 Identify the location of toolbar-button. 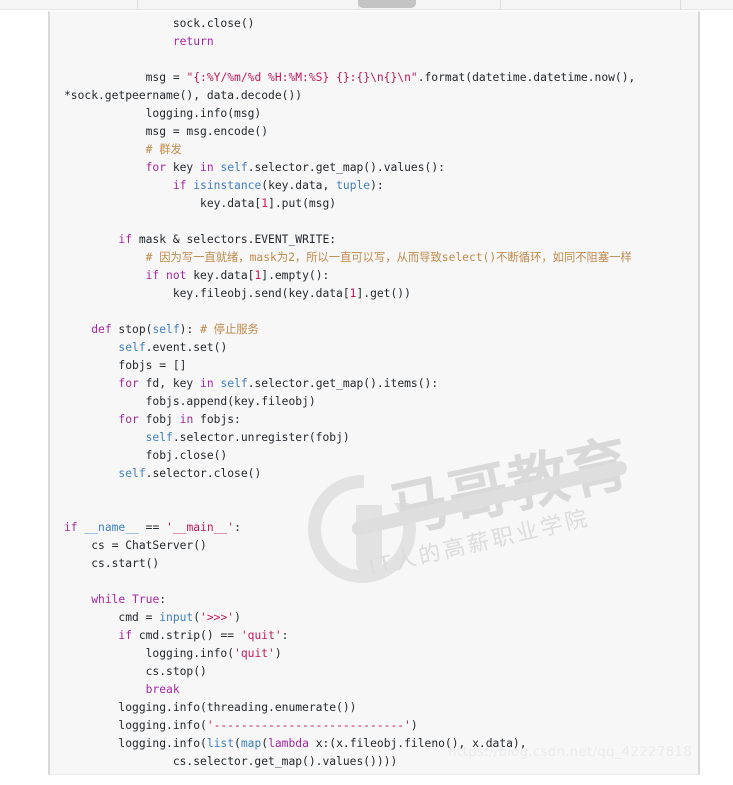
(387, 4).